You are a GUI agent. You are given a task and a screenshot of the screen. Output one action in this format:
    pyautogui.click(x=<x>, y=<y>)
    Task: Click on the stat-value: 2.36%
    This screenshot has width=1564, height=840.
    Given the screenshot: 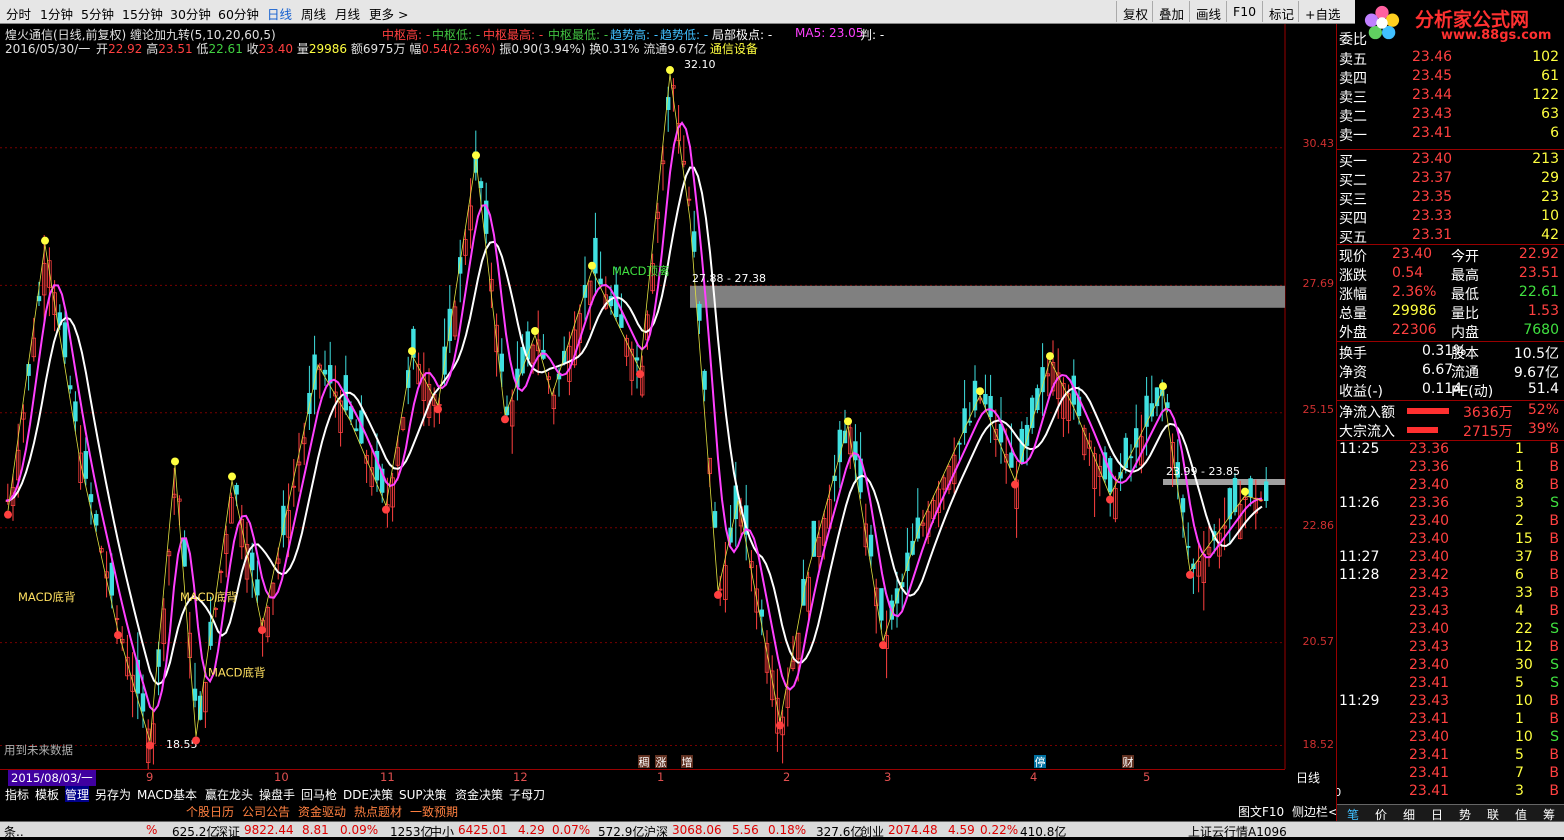 What is the action you would take?
    pyautogui.click(x=1414, y=292)
    